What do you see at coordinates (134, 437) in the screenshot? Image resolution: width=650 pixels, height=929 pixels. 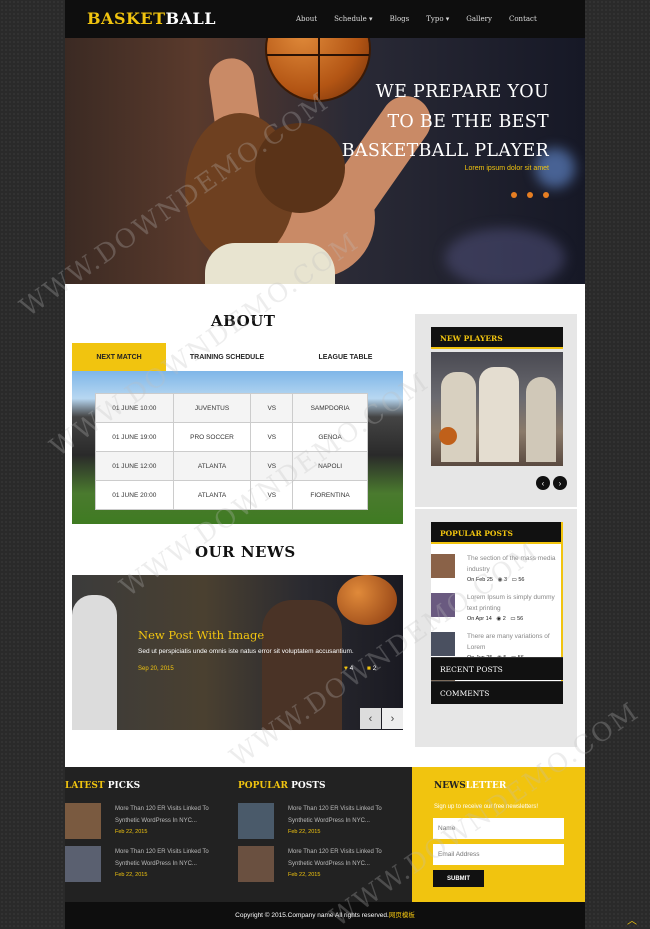 I see `match-date: 01 JUNE 19:00` at bounding box center [134, 437].